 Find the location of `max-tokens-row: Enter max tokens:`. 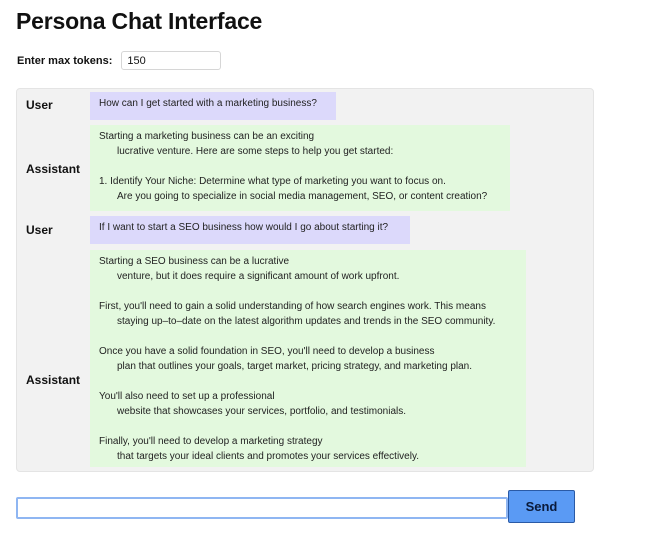

max-tokens-row: Enter max tokens: is located at coordinates (119, 60).